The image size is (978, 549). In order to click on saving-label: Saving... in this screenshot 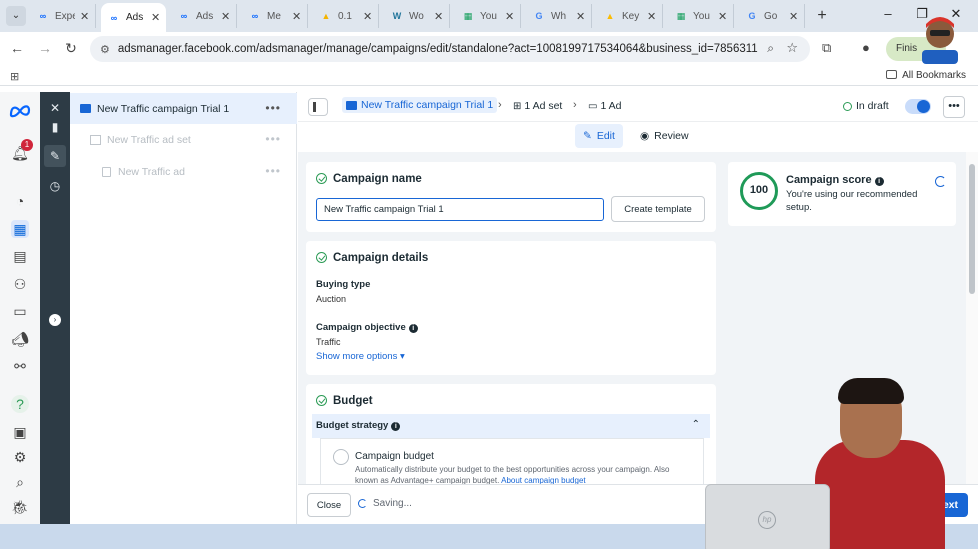, I will do `click(392, 503)`.